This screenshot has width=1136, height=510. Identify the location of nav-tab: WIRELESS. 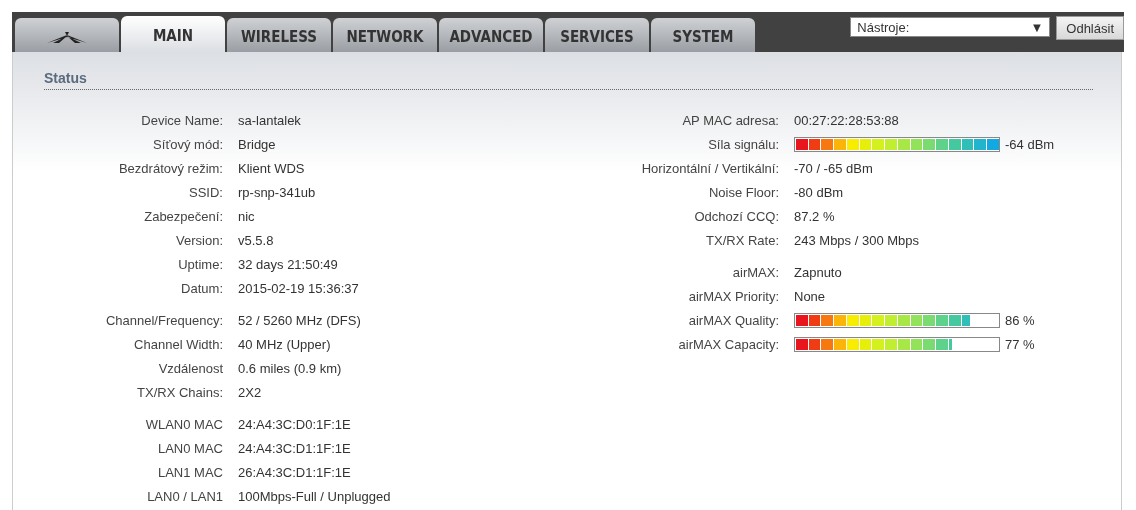
(279, 35).